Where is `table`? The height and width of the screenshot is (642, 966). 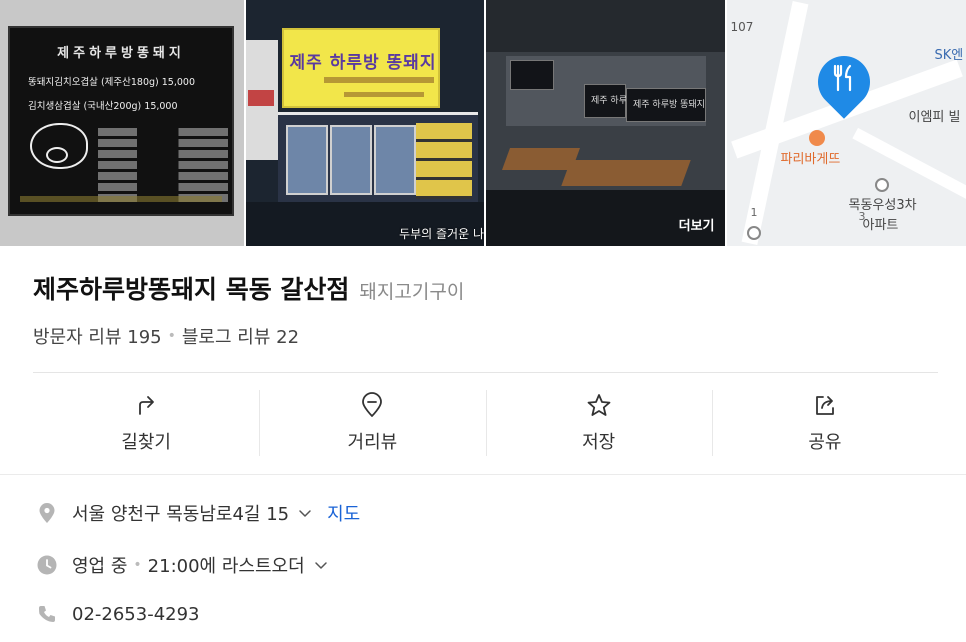
table is located at coordinates (626, 173).